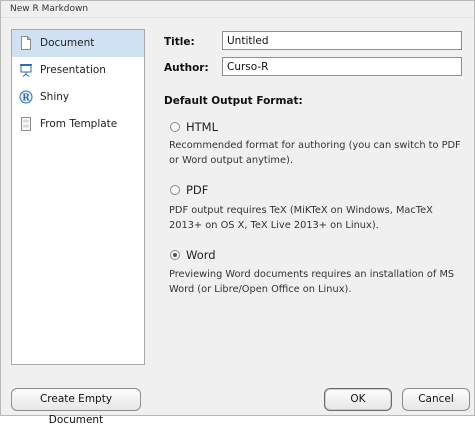 The height and width of the screenshot is (431, 475). I want to click on author-label: Author:, so click(186, 68).